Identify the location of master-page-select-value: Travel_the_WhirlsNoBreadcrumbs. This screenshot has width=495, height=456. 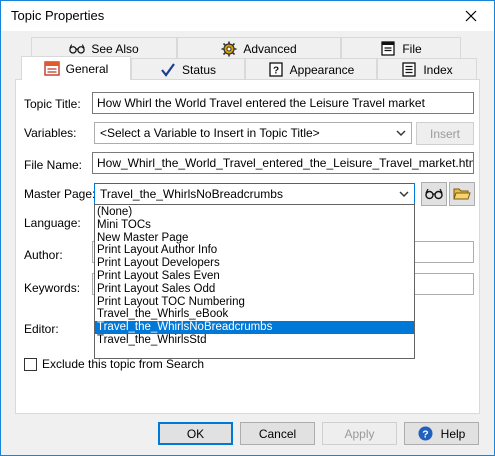
(191, 194).